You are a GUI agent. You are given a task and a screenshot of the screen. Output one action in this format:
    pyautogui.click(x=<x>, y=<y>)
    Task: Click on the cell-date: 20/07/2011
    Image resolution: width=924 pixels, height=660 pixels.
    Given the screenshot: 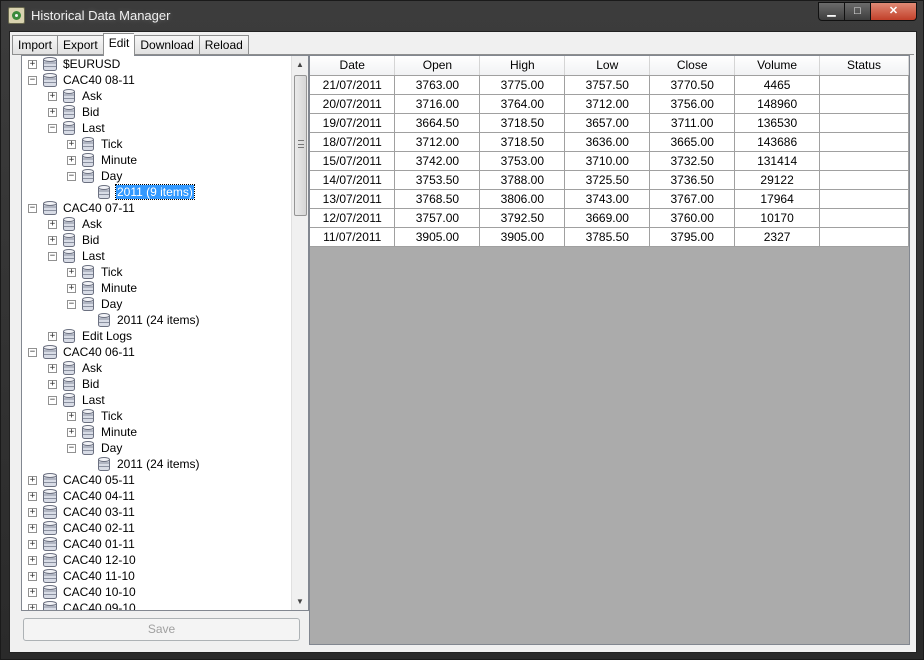 What is the action you would take?
    pyautogui.click(x=353, y=103)
    